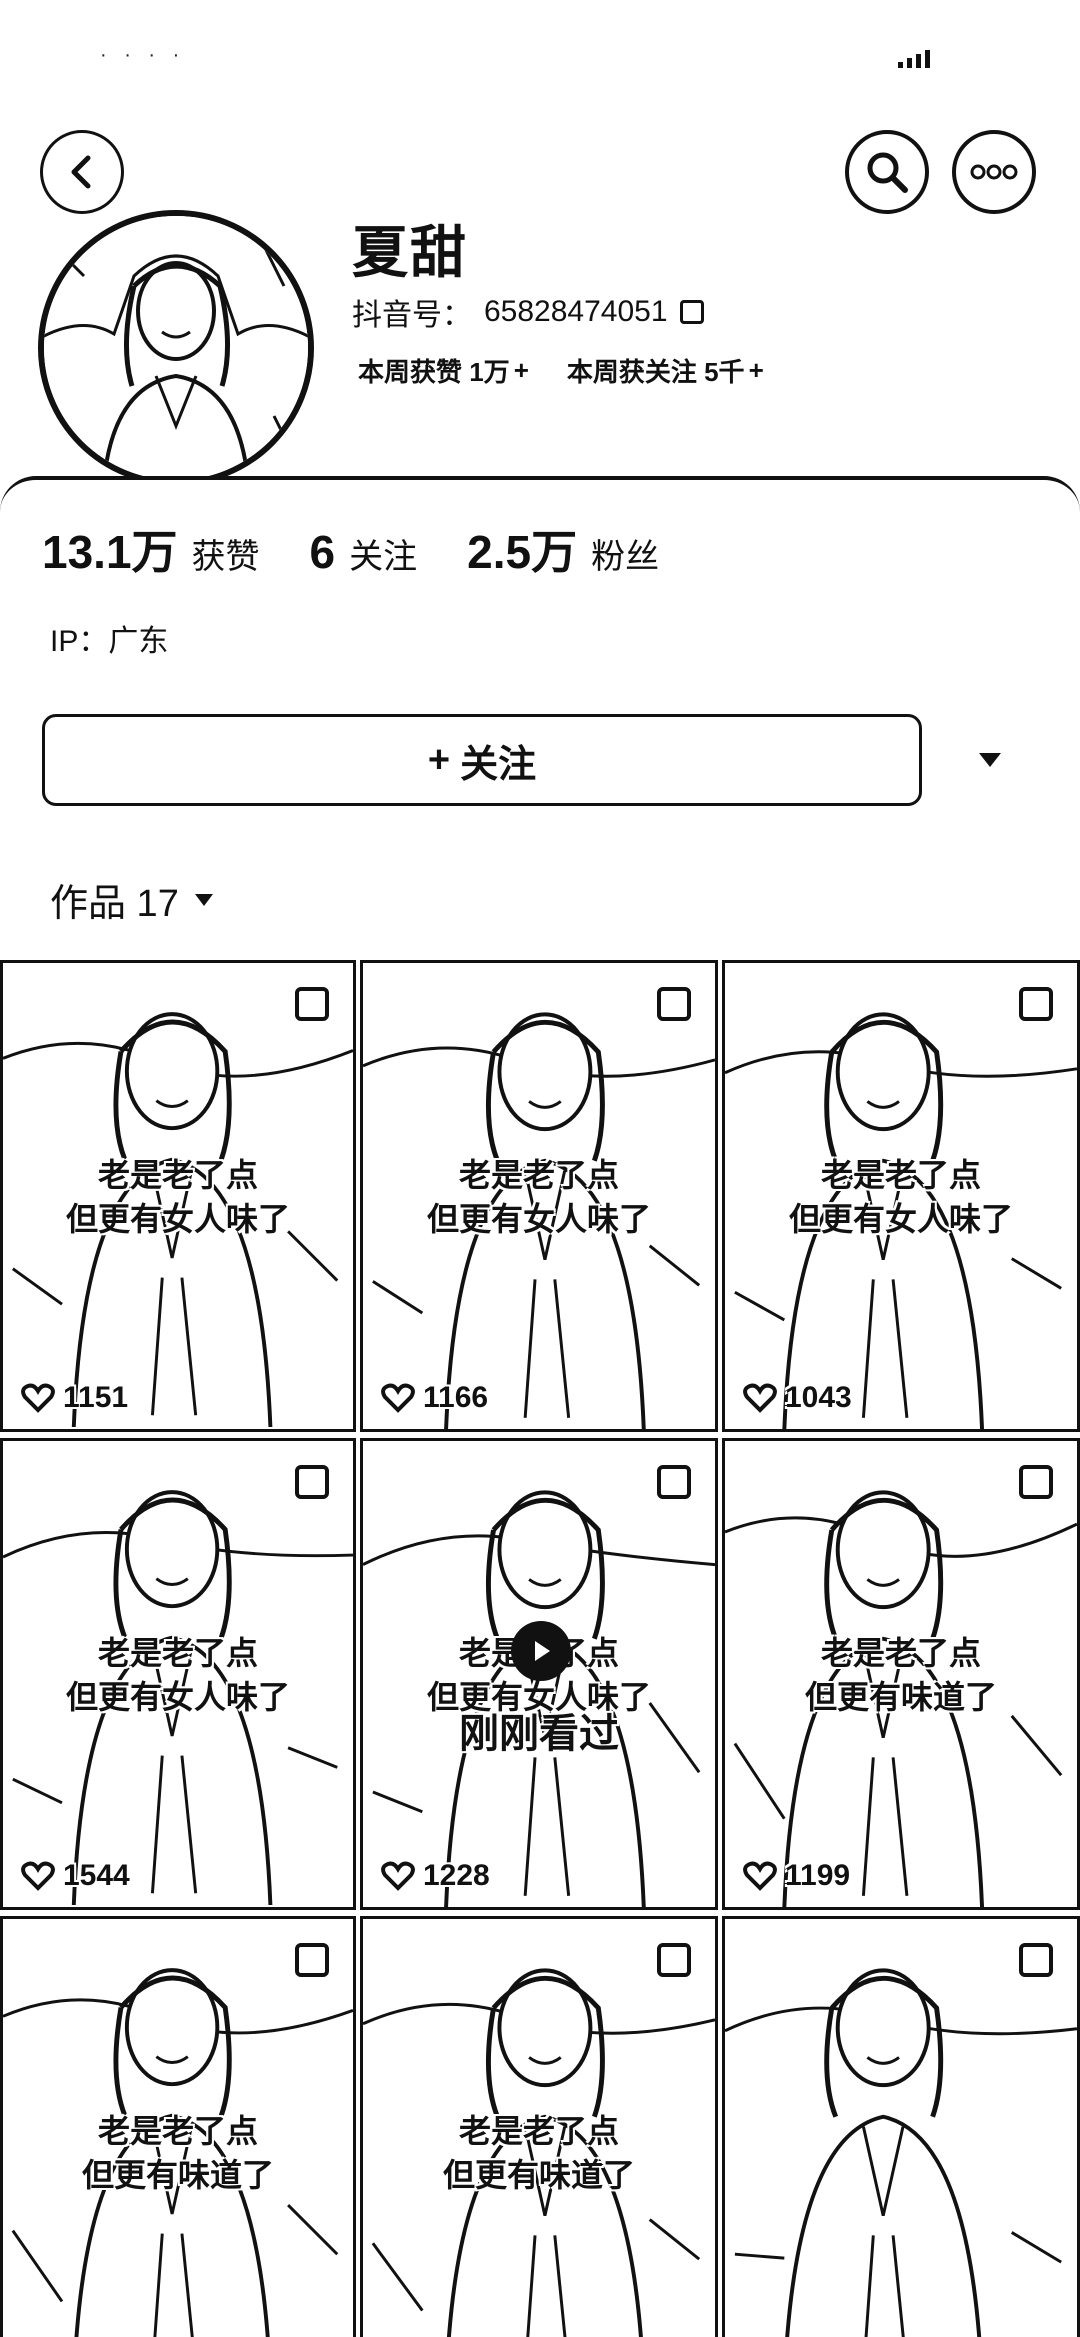  I want to click on plus-icon: +, so click(439, 759).